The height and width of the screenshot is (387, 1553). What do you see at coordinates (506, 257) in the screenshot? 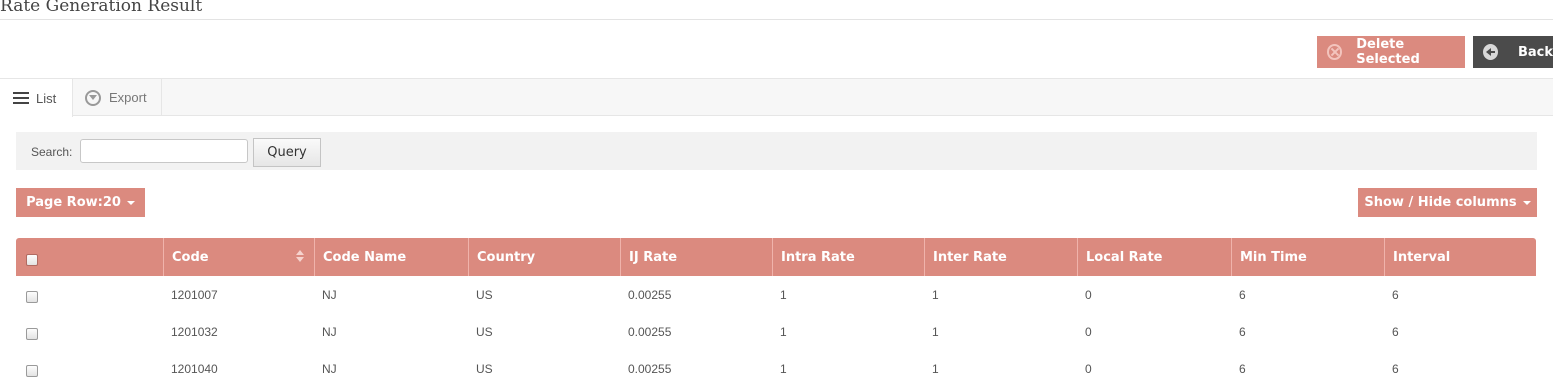
I see `column-header-label: Country` at bounding box center [506, 257].